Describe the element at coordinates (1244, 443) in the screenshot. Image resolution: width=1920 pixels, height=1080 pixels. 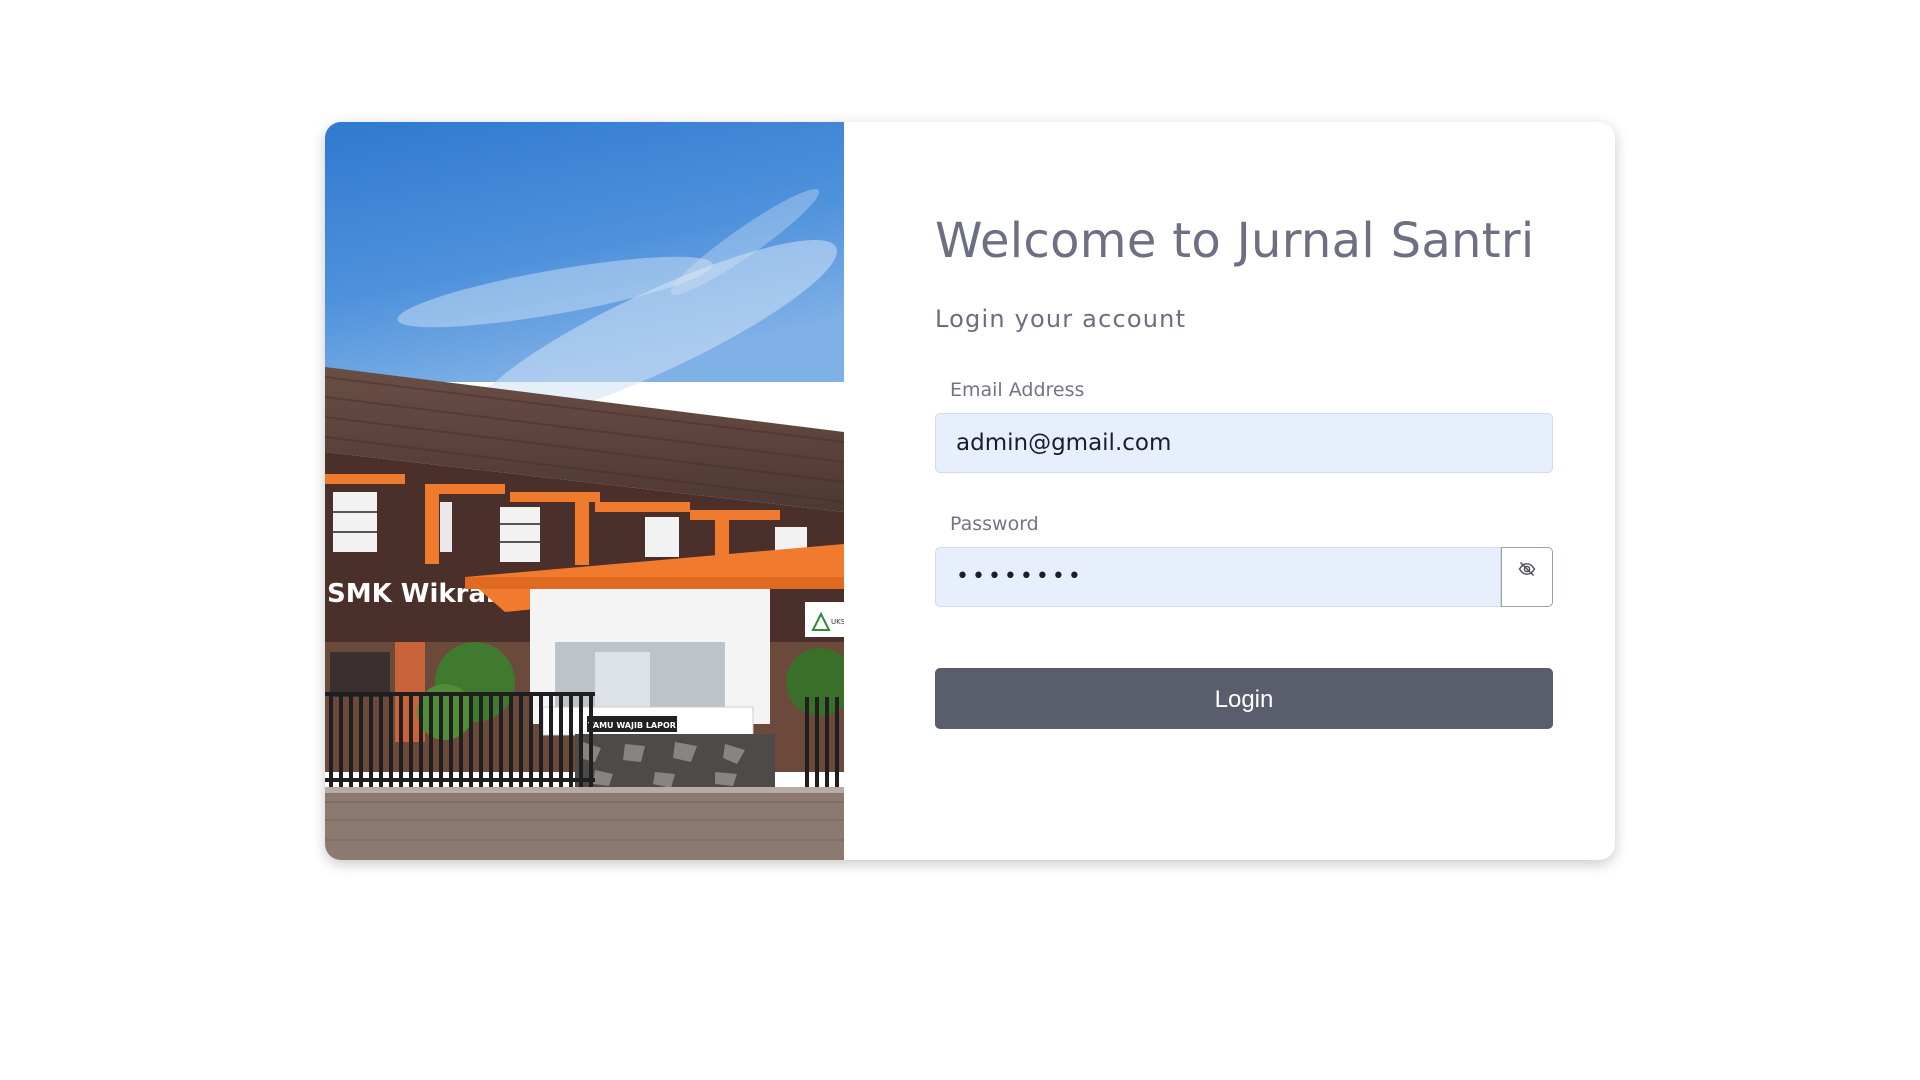
I see `email-field: admin@gmail.com` at that location.